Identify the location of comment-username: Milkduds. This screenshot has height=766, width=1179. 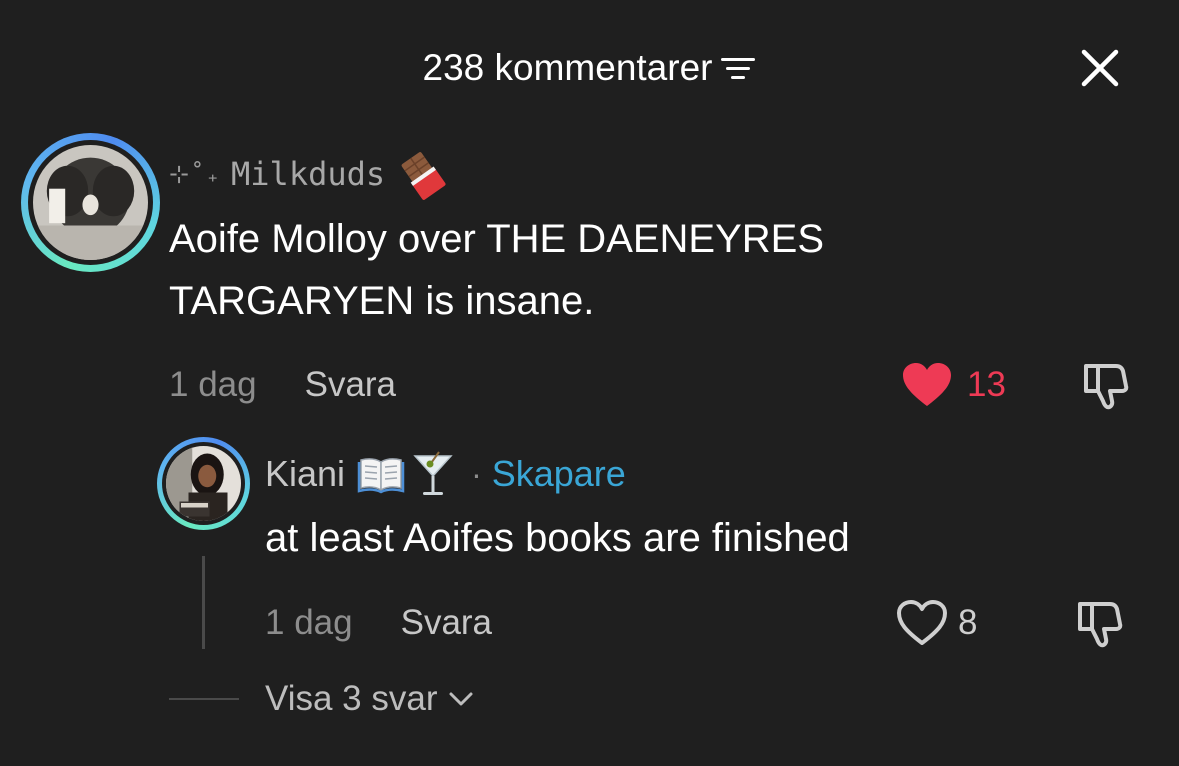
(308, 174).